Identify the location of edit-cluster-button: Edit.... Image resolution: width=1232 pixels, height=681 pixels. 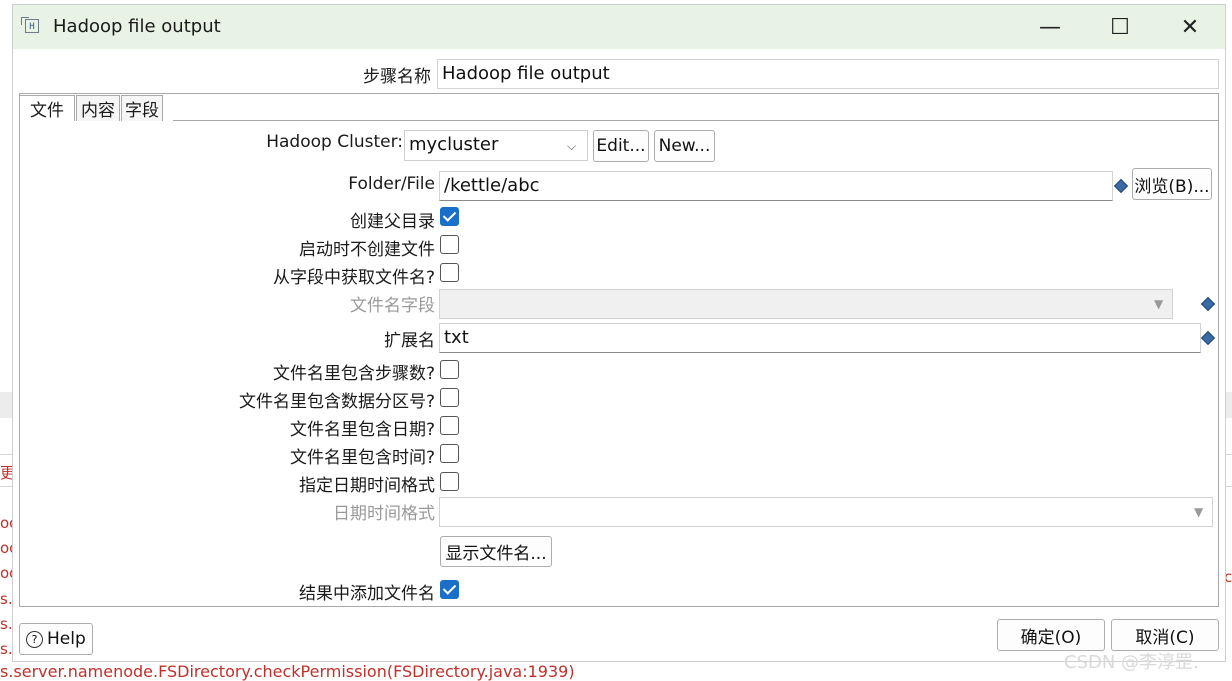
(621, 146).